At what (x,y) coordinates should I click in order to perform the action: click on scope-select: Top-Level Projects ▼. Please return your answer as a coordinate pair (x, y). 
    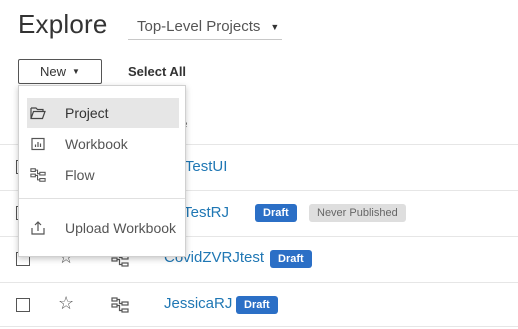
    Looking at the image, I should click on (205, 27).